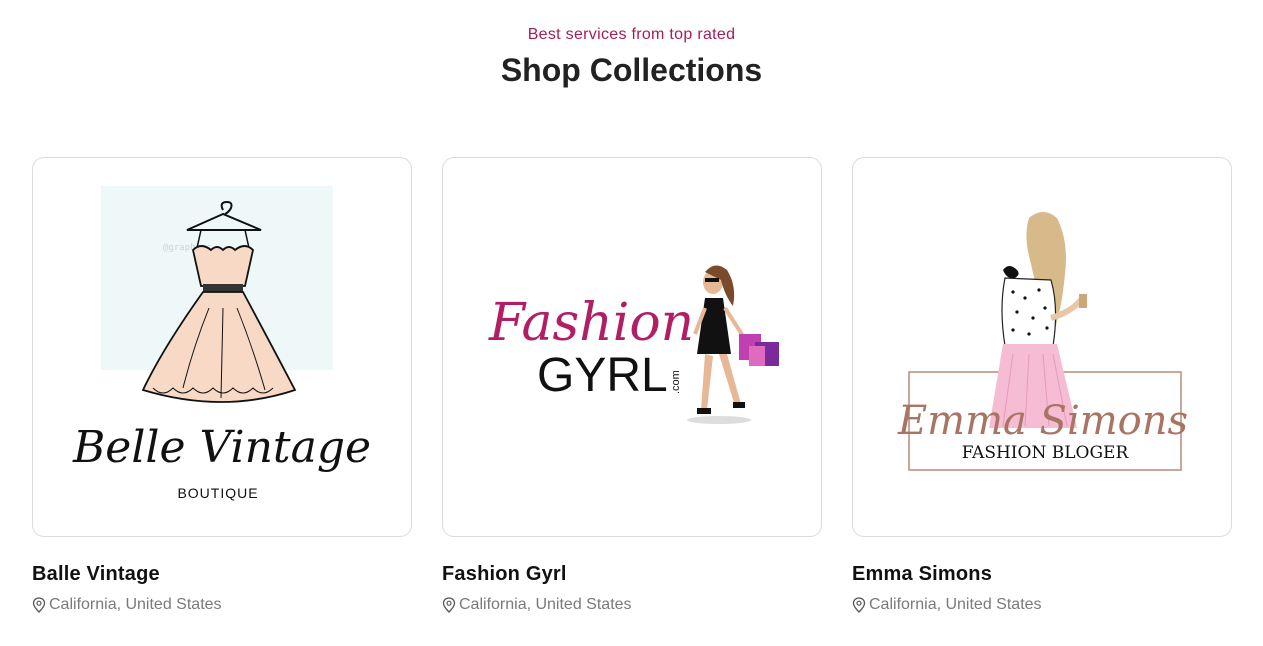  What do you see at coordinates (1042, 421) in the screenshot?
I see `logo-script: Emma Simons` at bounding box center [1042, 421].